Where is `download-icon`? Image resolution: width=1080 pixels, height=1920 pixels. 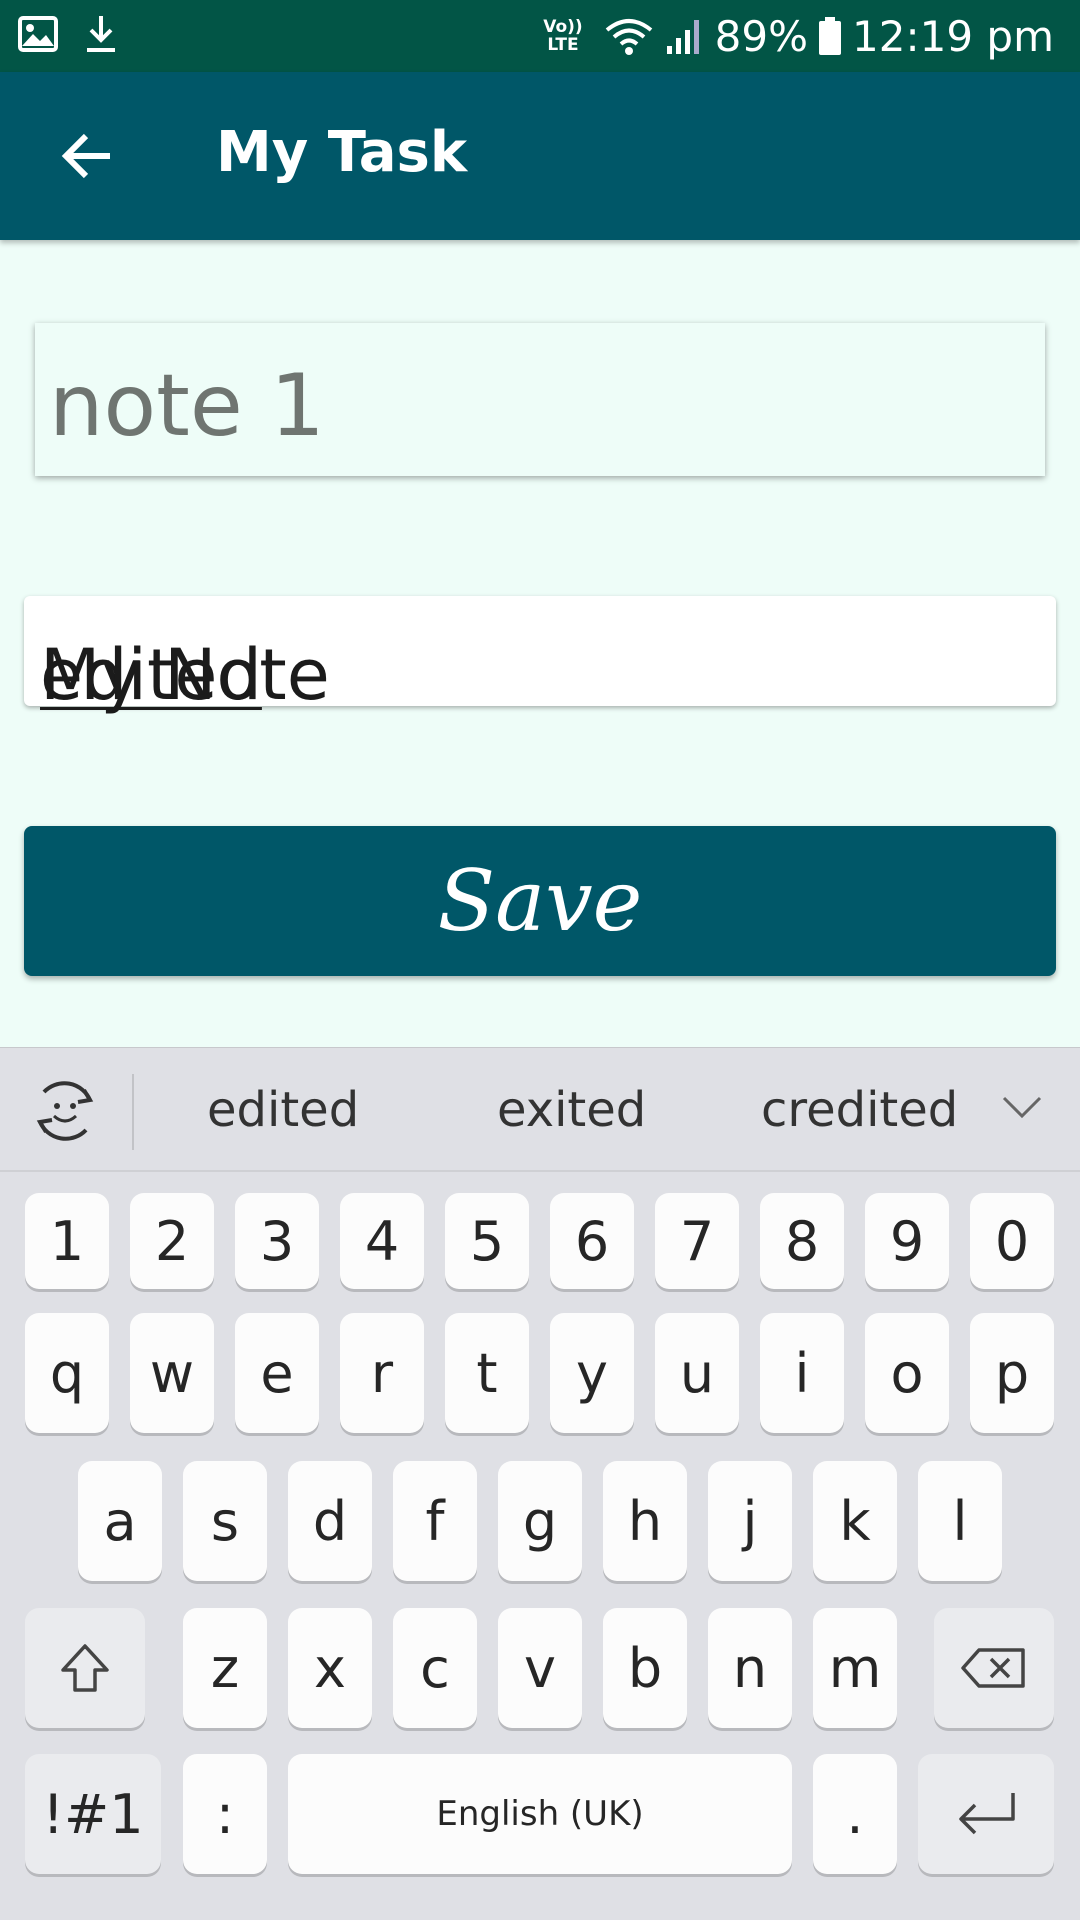
download-icon is located at coordinates (101, 34).